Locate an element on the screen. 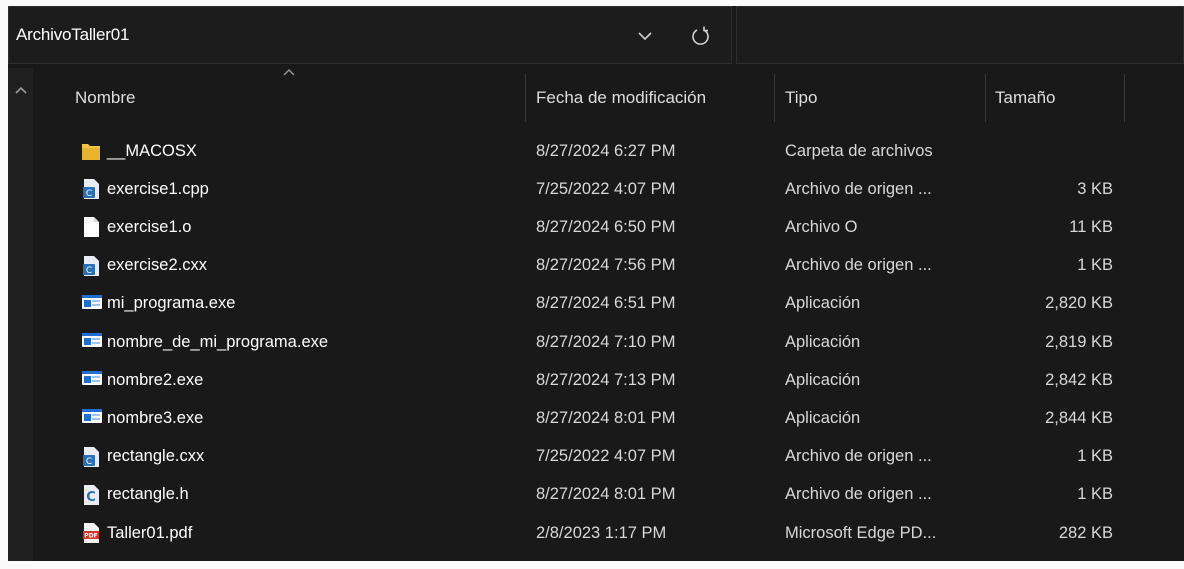  file-size: 2,842 KB is located at coordinates (1079, 379).